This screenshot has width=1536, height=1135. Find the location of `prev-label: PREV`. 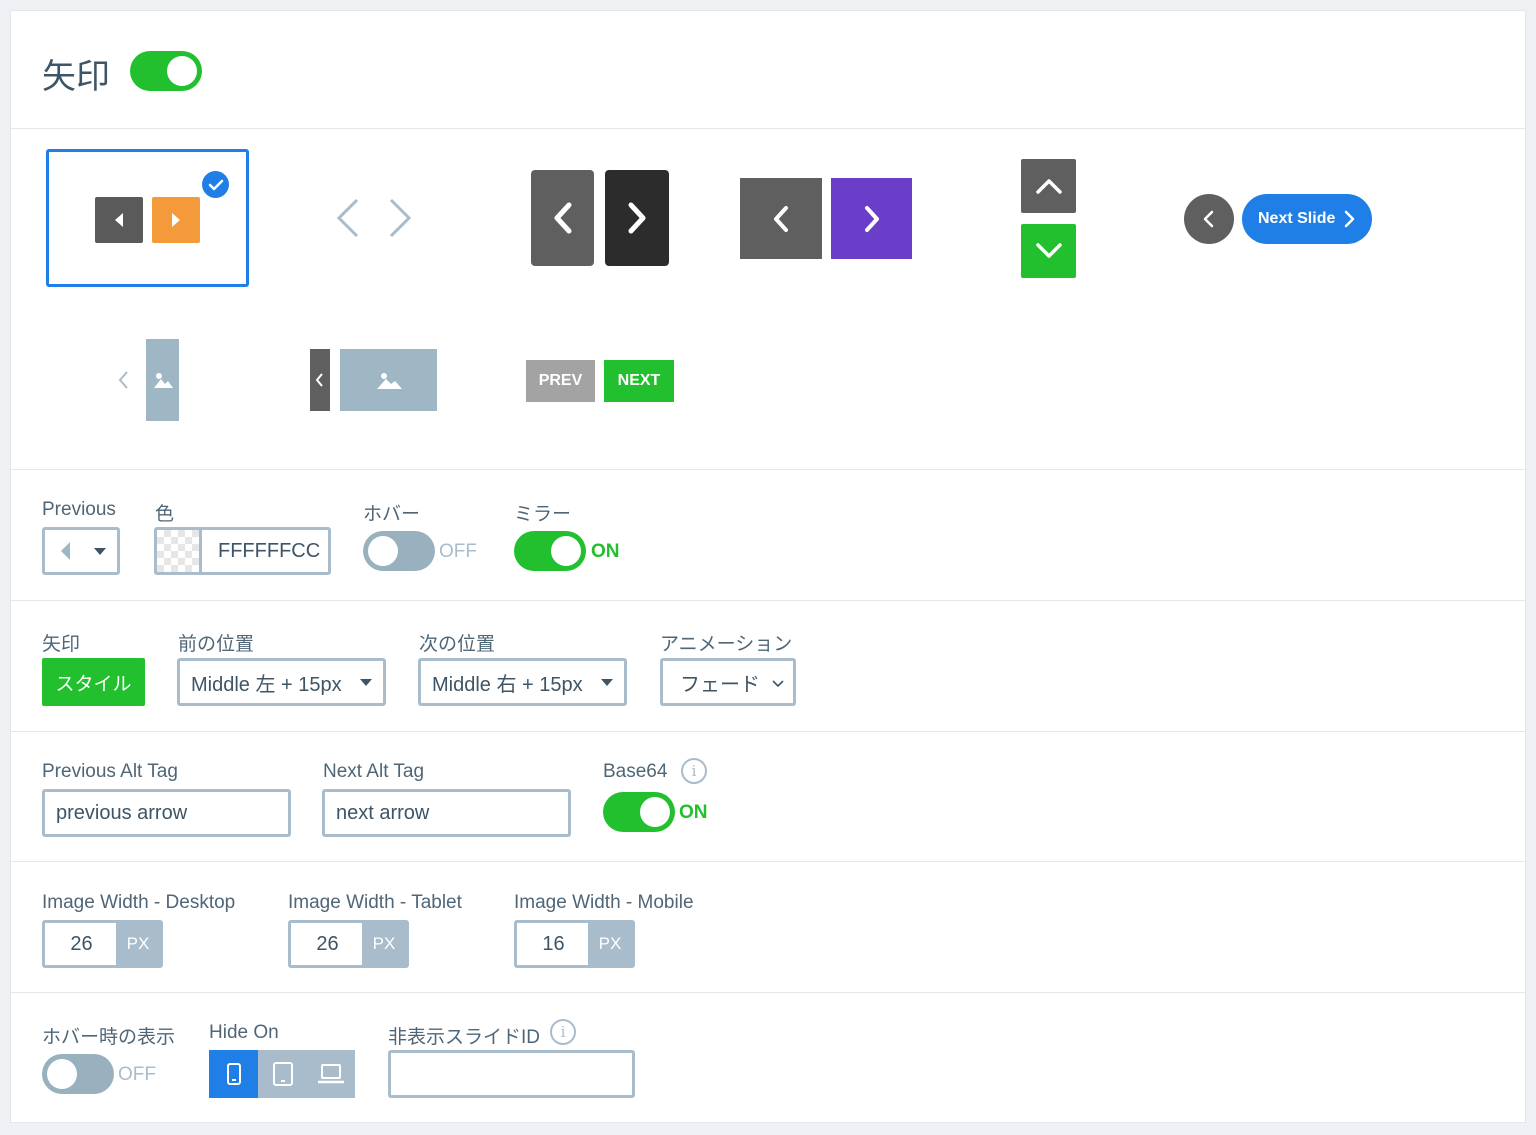

prev-label: PREV is located at coordinates (560, 380).